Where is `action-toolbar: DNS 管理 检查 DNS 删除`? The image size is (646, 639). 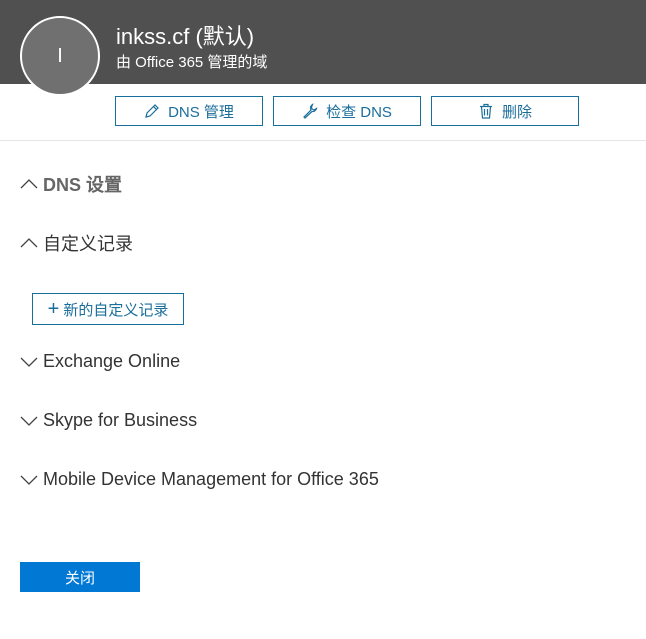 action-toolbar: DNS 管理 检查 DNS 删除 is located at coordinates (323, 112).